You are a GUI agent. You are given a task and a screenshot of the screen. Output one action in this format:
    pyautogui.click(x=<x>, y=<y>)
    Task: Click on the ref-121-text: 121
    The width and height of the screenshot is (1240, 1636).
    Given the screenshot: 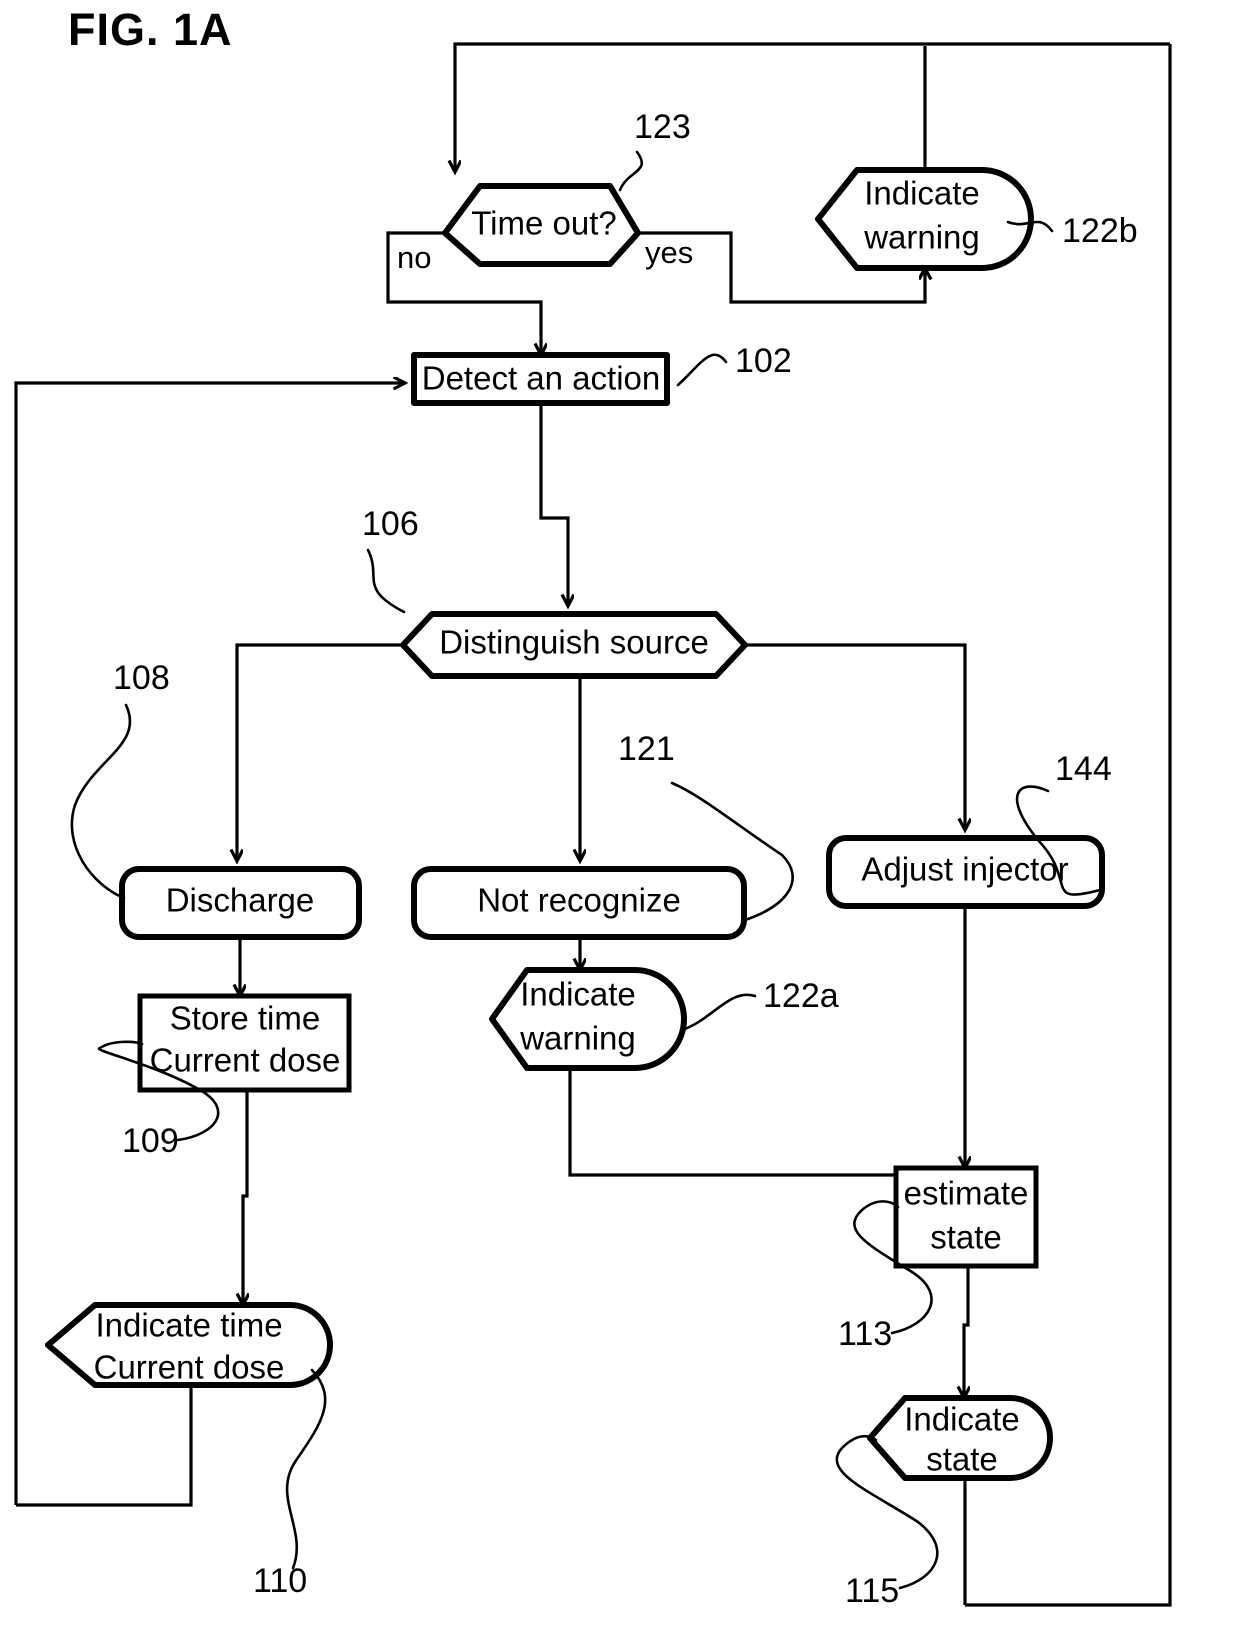 What is the action you would take?
    pyautogui.click(x=646, y=749)
    